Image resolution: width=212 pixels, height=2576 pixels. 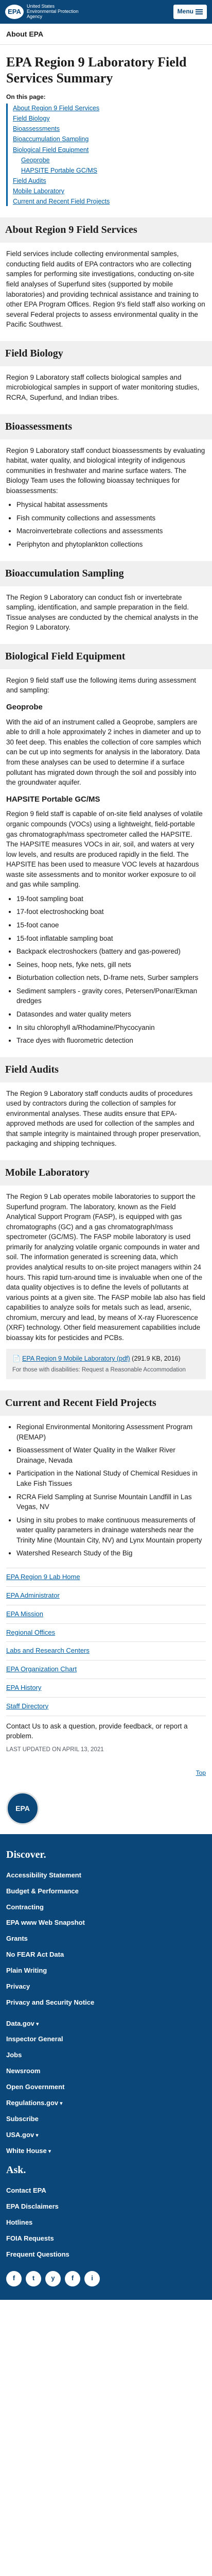 What do you see at coordinates (106, 2087) in the screenshot?
I see `footer-link: Open Government` at bounding box center [106, 2087].